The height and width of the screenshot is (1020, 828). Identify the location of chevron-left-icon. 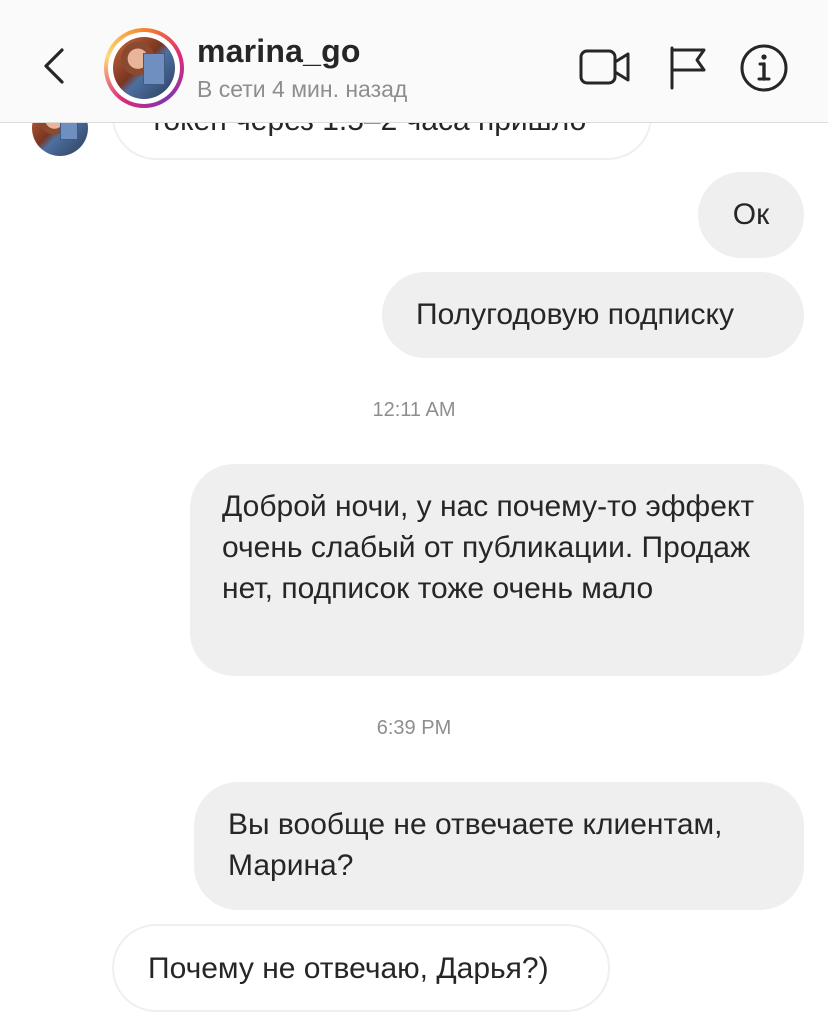
(54, 66).